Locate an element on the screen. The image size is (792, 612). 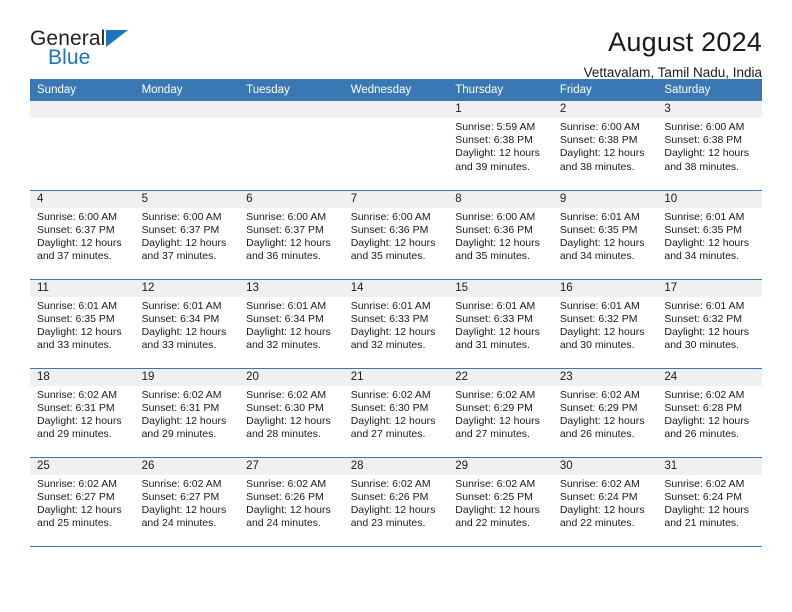
day-number: 9 is located at coordinates (605, 199).